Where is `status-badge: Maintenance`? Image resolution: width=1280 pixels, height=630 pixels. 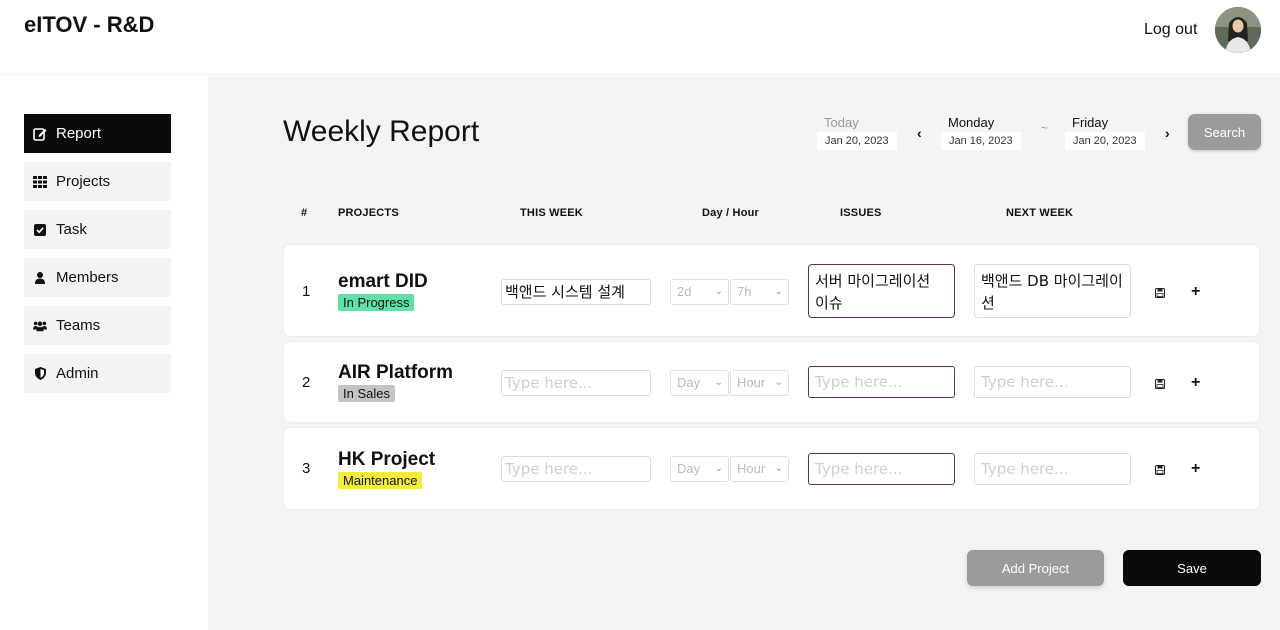
status-badge: Maintenance is located at coordinates (380, 480).